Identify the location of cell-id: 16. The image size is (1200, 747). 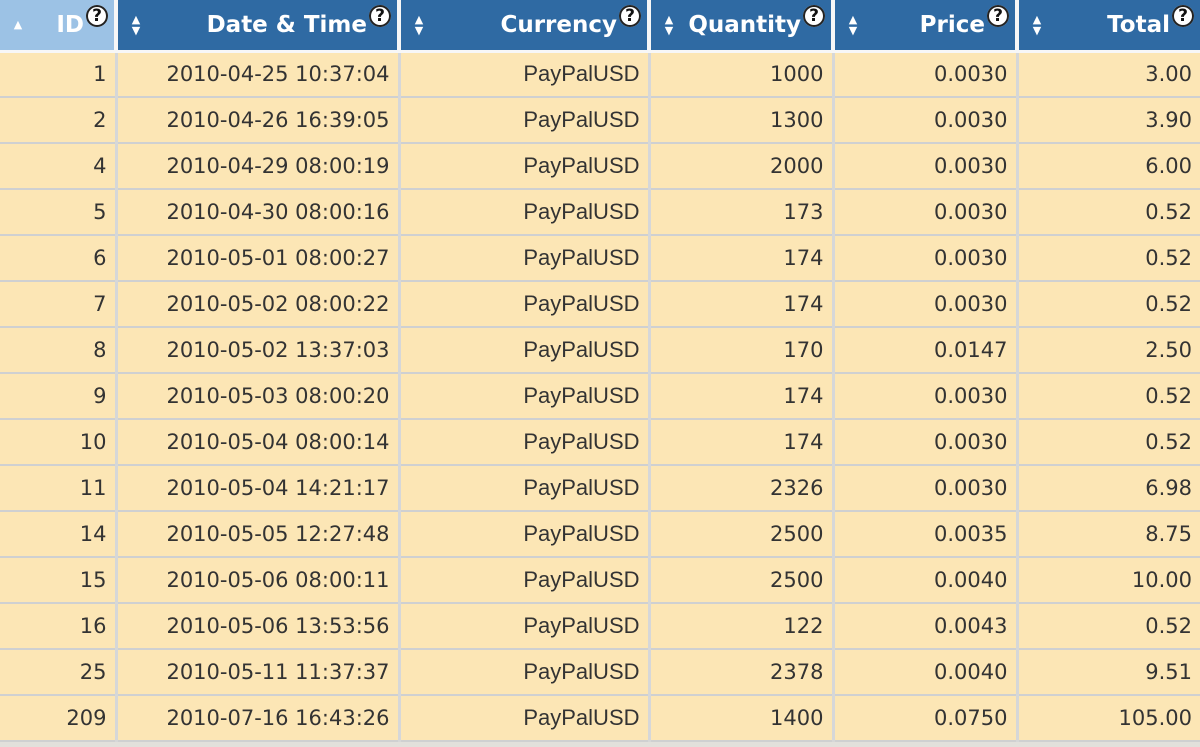
(59, 626).